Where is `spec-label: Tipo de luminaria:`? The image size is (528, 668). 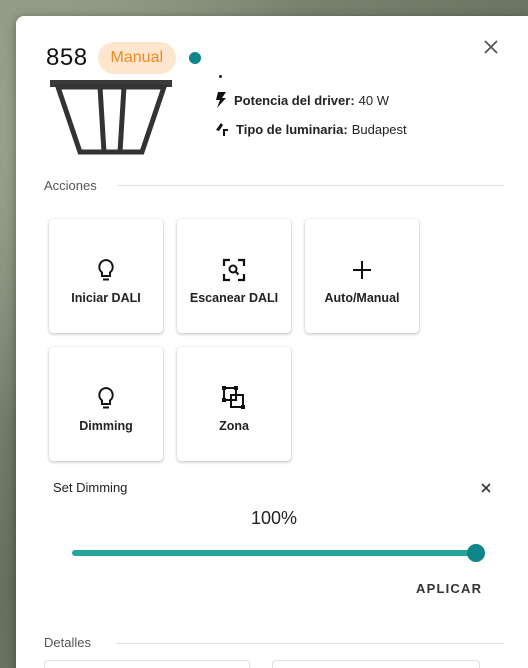 spec-label: Tipo de luminaria: is located at coordinates (292, 129).